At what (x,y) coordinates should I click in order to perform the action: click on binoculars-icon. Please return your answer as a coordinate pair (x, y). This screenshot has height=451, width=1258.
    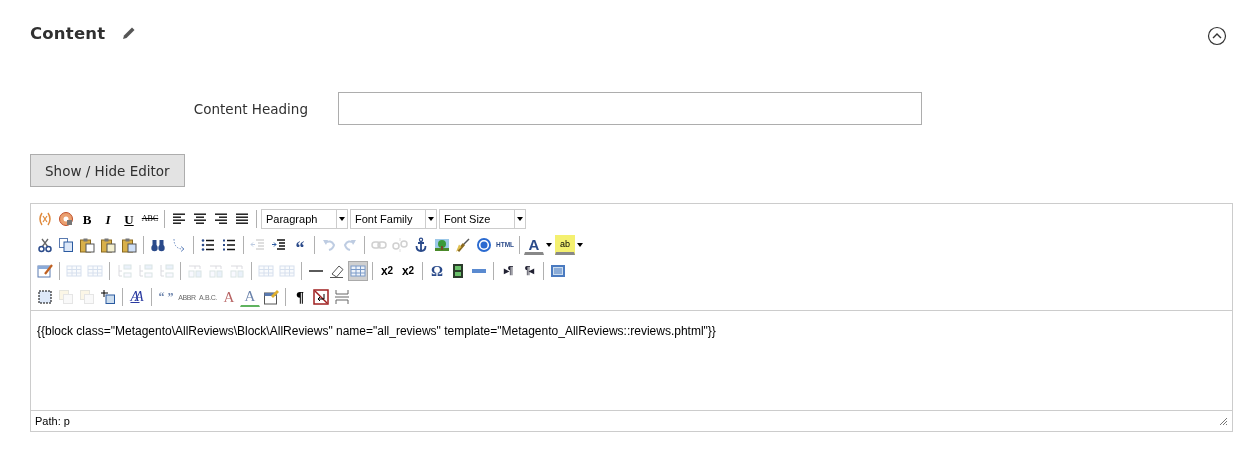
    Looking at the image, I should click on (158, 245).